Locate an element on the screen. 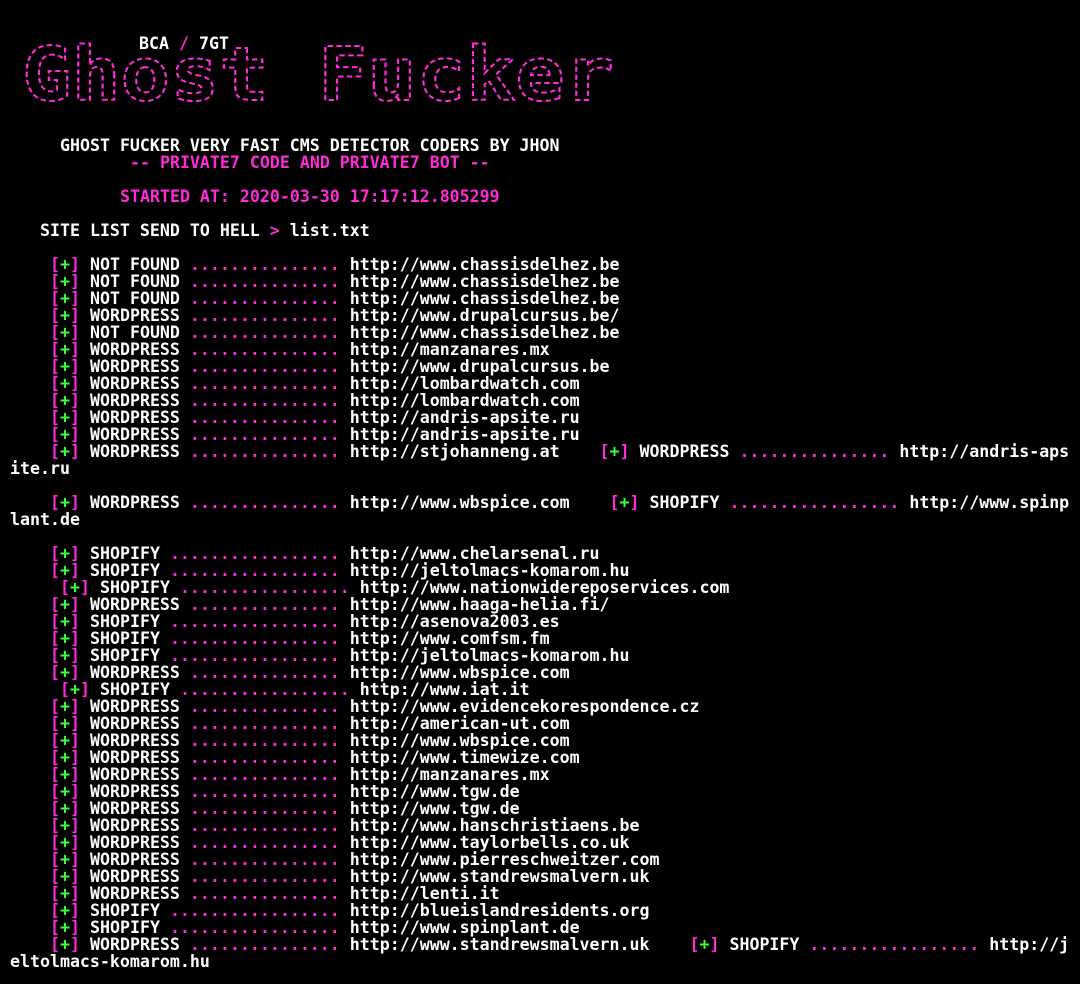  site-url: ite.ru is located at coordinates (40, 468).